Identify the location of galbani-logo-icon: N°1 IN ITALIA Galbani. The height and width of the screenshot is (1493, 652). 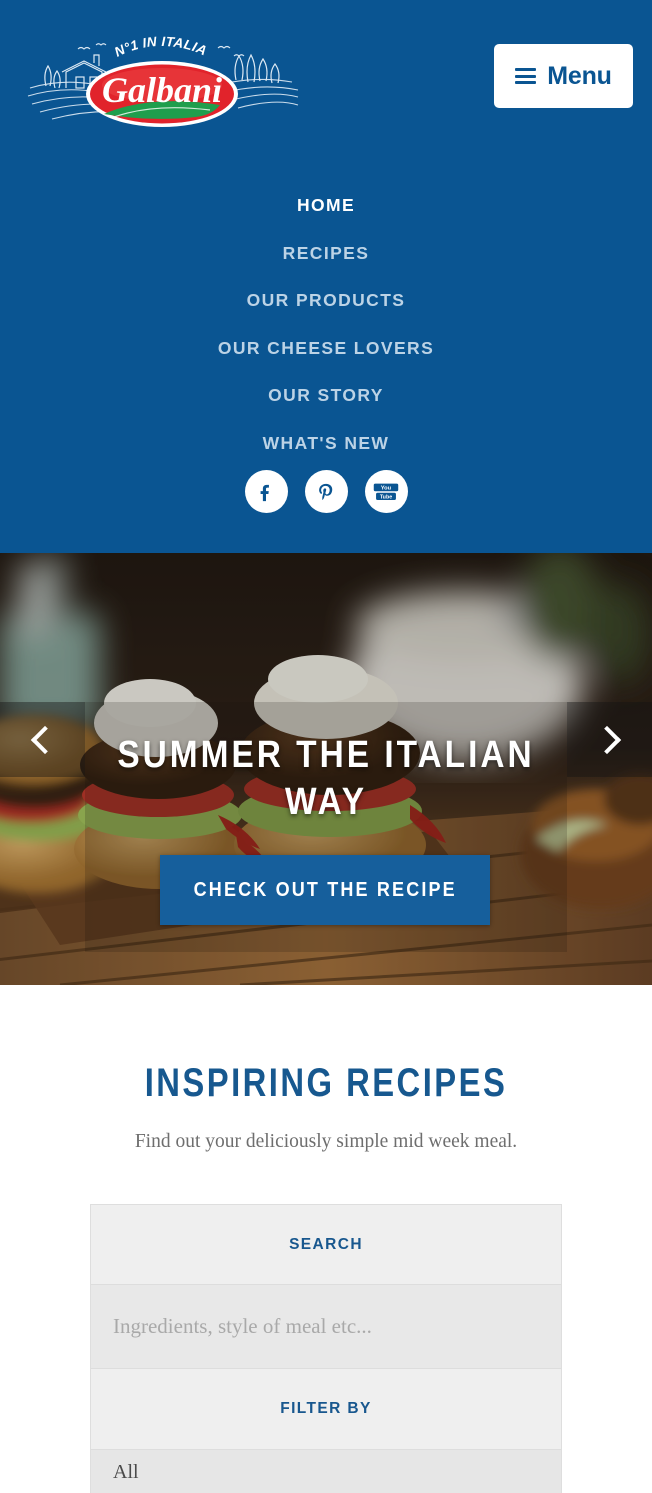
(163, 80).